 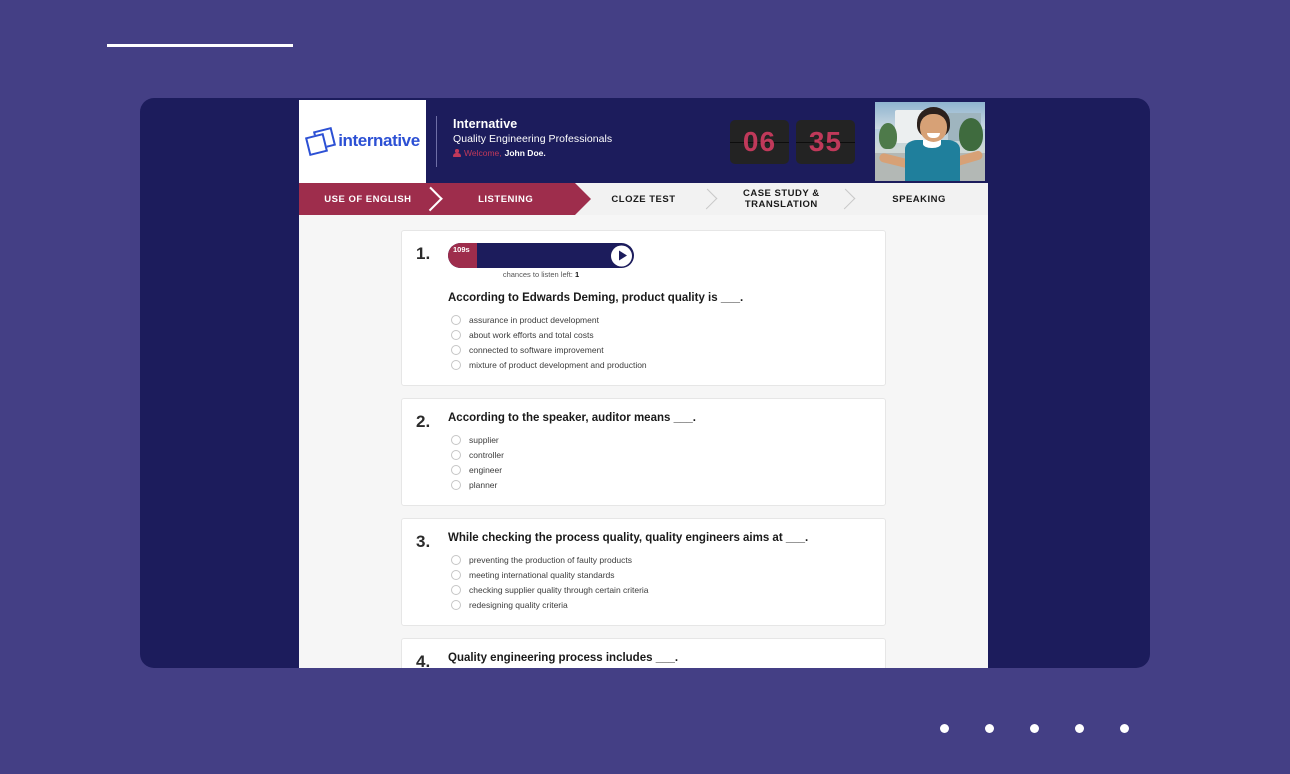 I want to click on question-number: 3., so click(x=423, y=541).